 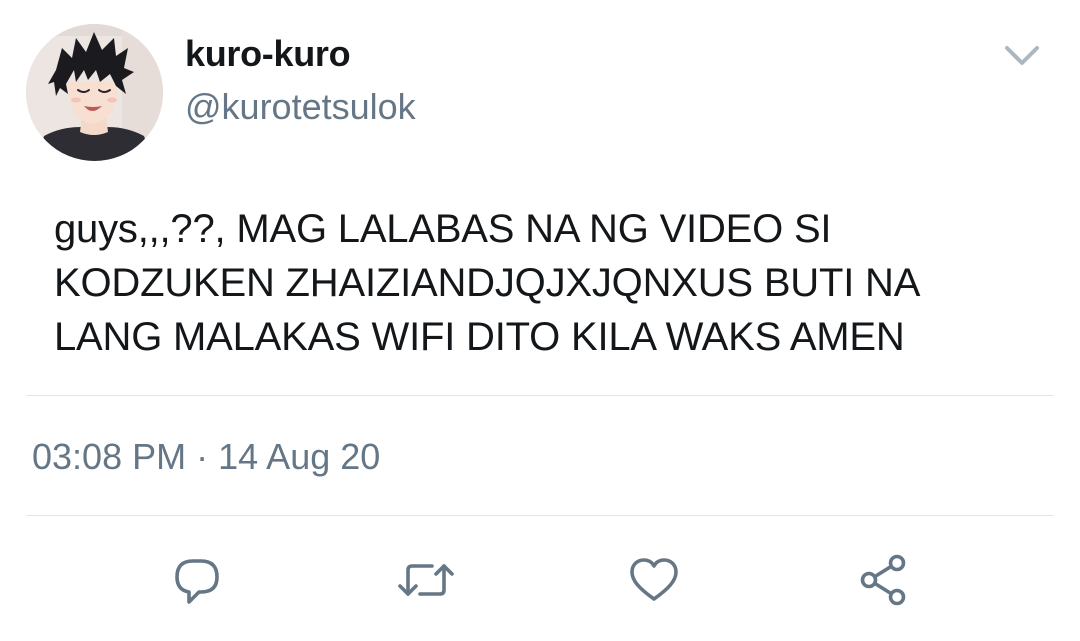 What do you see at coordinates (109, 456) in the screenshot?
I see `tweet-time: 03:08 PM` at bounding box center [109, 456].